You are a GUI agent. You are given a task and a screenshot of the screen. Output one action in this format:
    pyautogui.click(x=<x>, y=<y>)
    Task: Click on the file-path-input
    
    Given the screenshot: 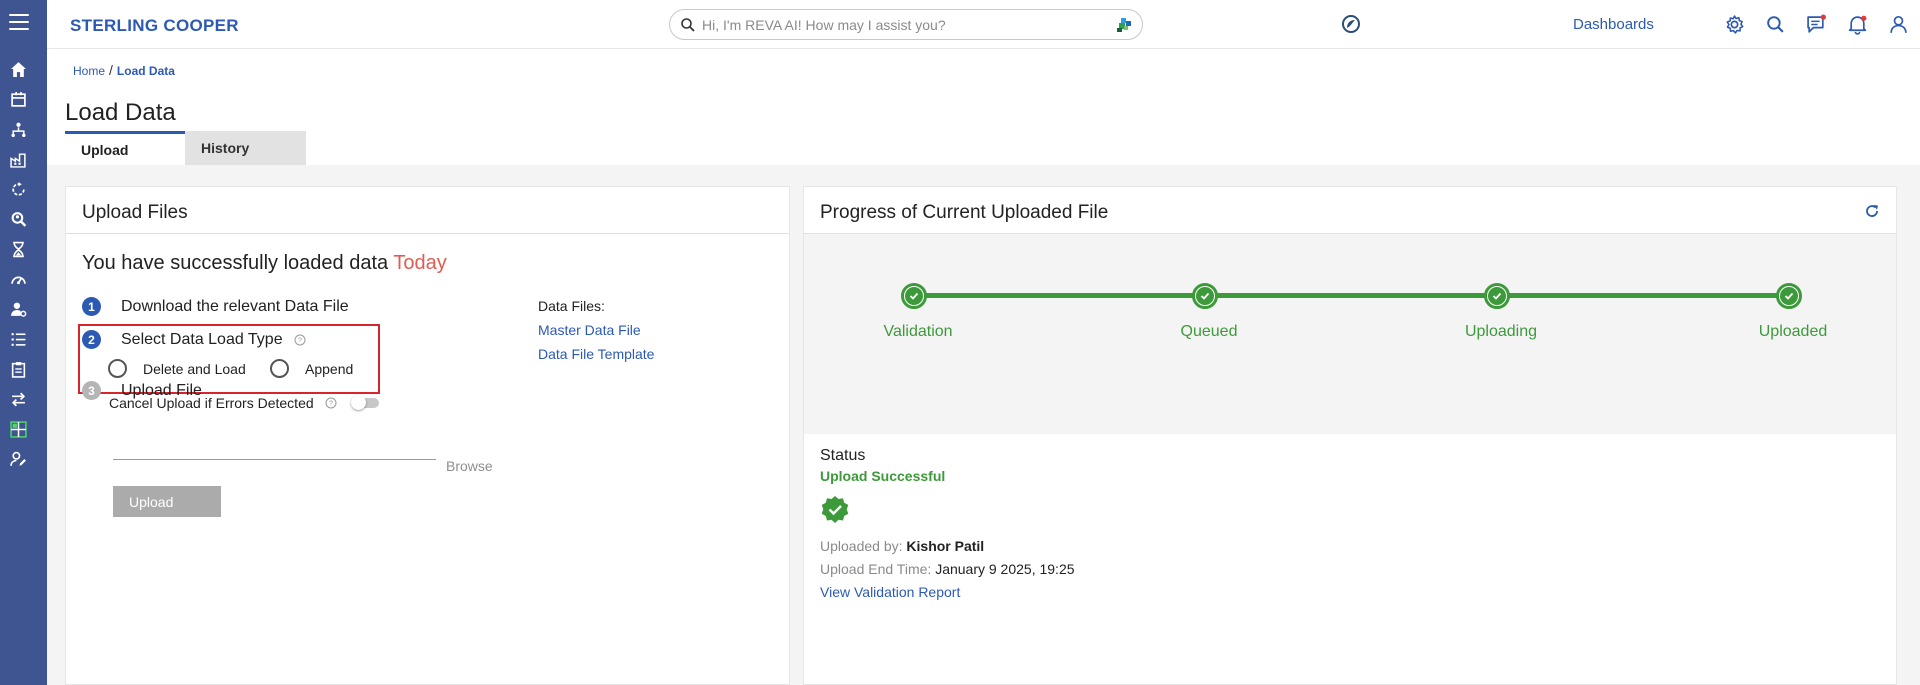 What is the action you would take?
    pyautogui.click(x=274, y=446)
    